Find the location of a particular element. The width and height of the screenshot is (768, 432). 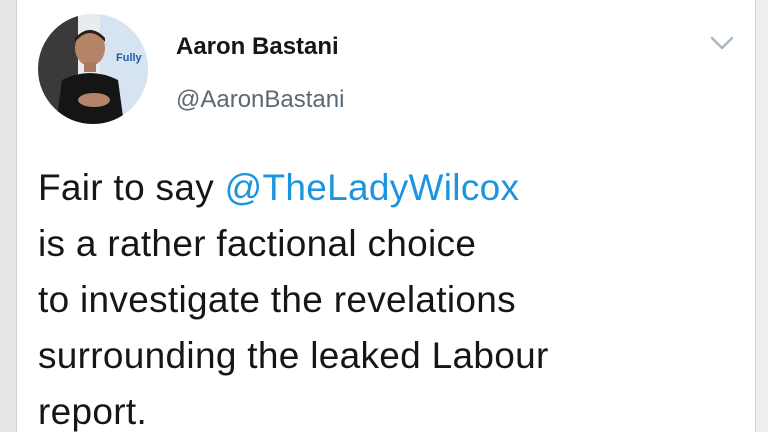

chevron-down-icon is located at coordinates (722, 43).